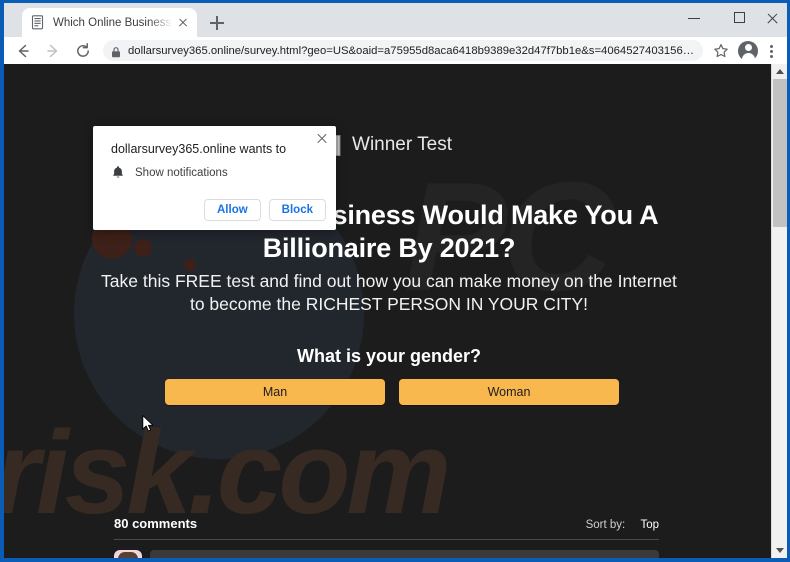 This screenshot has width=790, height=562. What do you see at coordinates (275, 392) in the screenshot?
I see `answer-button-man: Man` at bounding box center [275, 392].